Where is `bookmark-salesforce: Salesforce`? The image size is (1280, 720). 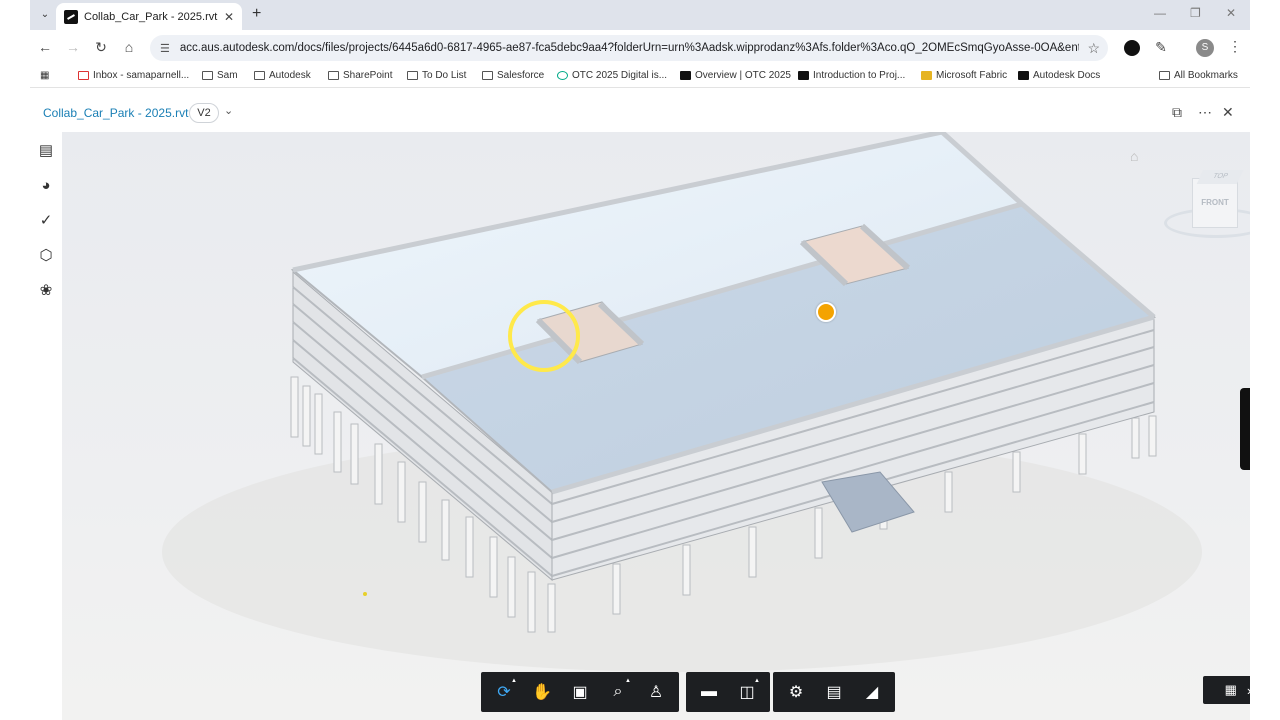
bookmark-salesforce: Salesforce is located at coordinates (513, 75).